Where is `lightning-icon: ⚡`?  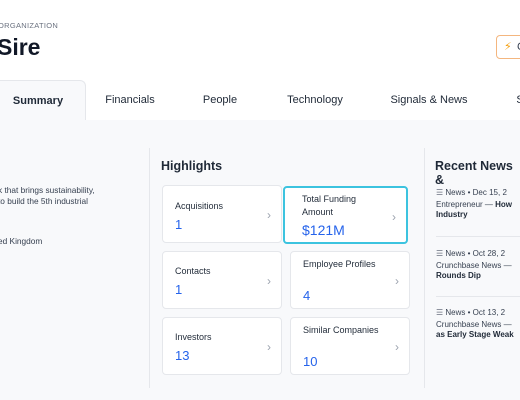
lightning-icon: ⚡ is located at coordinates (508, 47).